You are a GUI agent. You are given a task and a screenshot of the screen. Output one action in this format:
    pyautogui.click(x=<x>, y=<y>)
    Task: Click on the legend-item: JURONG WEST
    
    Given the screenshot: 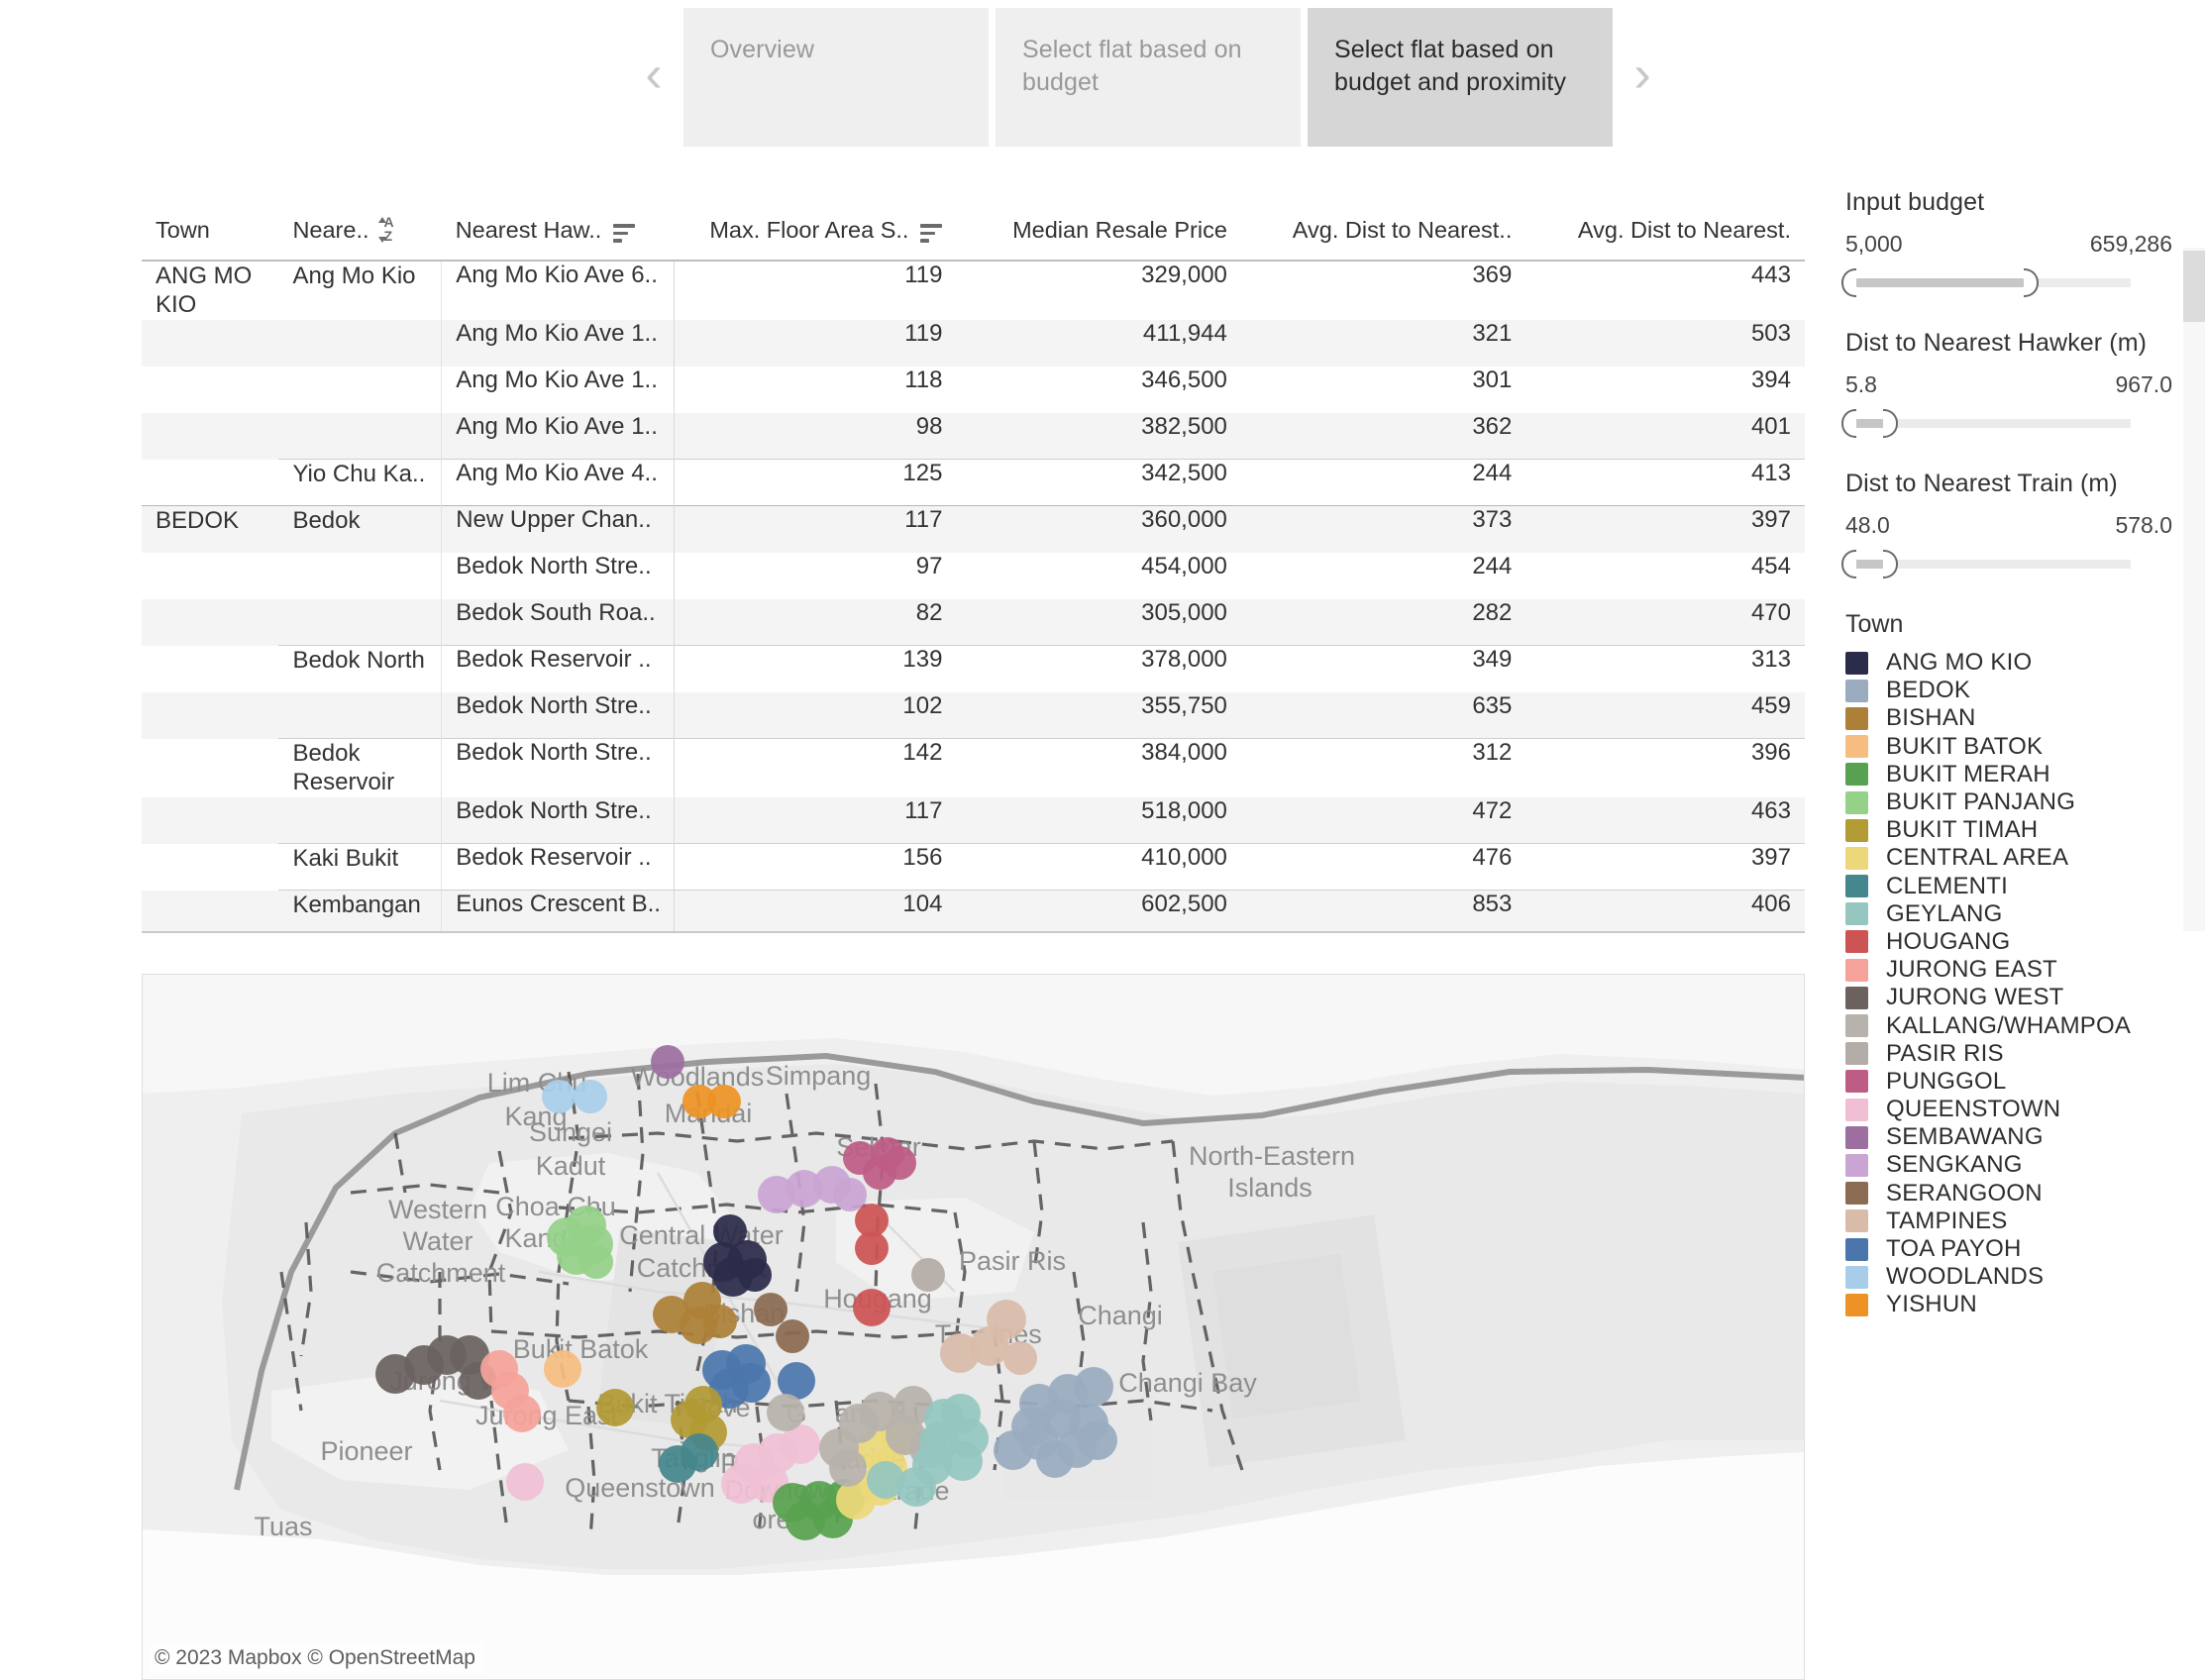 What is the action you would take?
    pyautogui.click(x=2008, y=997)
    